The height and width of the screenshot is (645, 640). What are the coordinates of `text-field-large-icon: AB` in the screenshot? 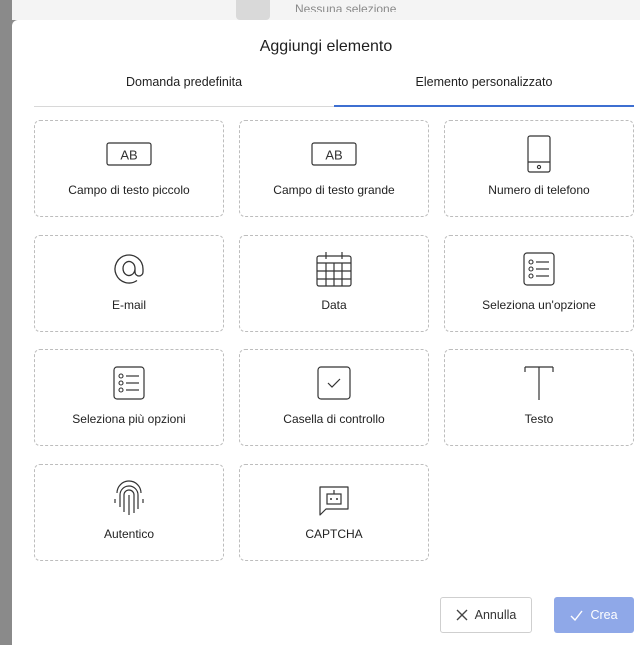 It's located at (334, 154).